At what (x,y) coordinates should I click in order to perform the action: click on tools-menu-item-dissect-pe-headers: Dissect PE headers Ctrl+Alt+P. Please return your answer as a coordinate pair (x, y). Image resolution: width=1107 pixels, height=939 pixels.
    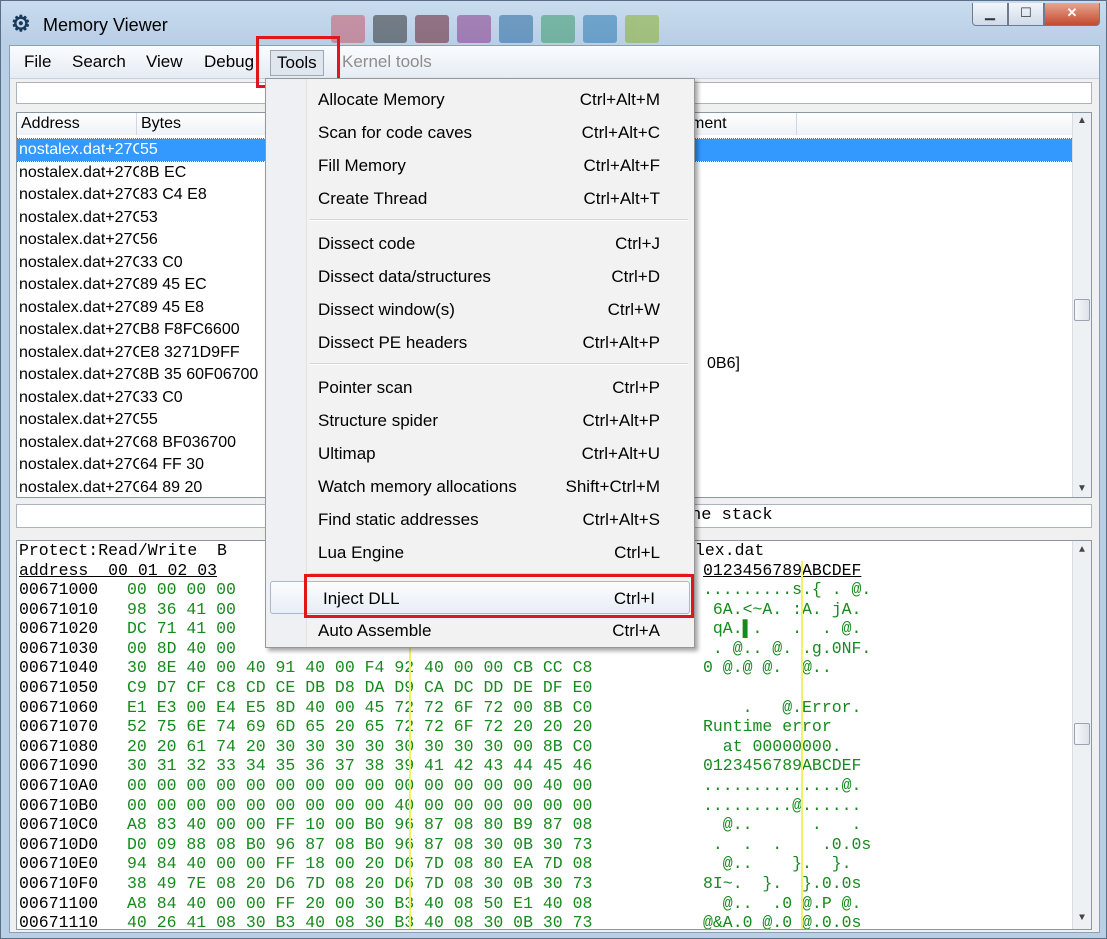
    Looking at the image, I should click on (480, 342).